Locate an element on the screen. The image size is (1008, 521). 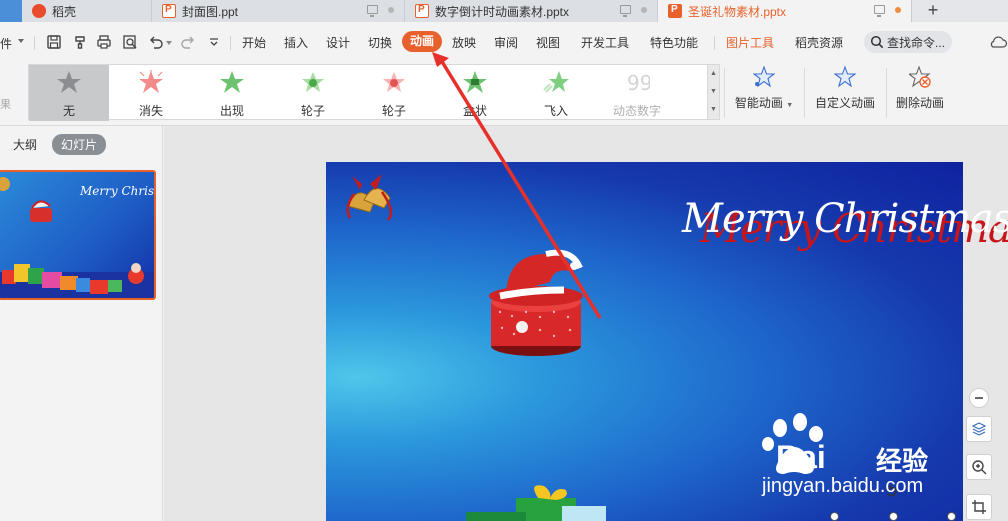
save-icon is located at coordinates (54, 42).